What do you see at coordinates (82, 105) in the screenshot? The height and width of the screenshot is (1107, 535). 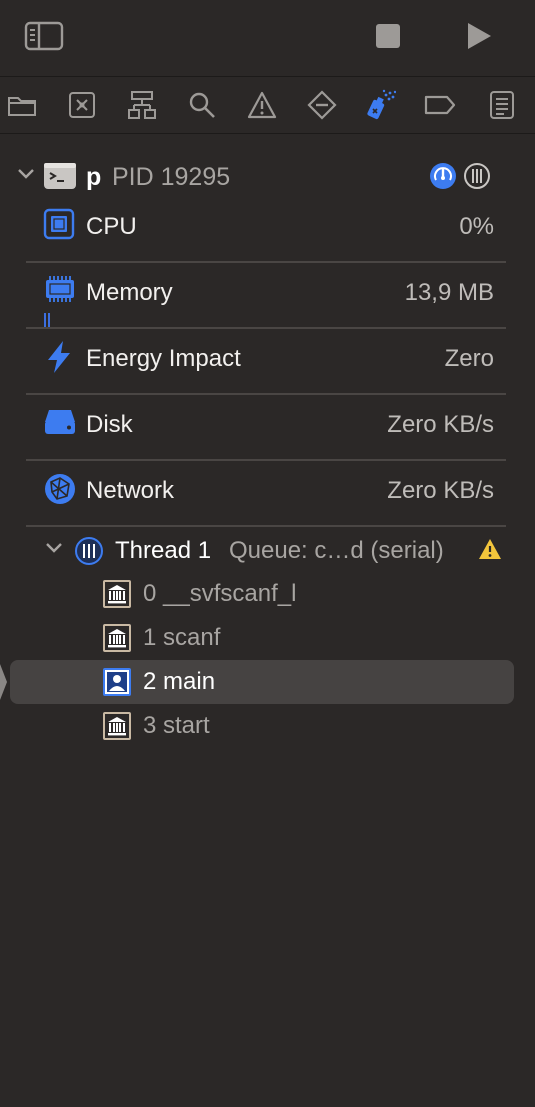 I see `source-control-icon` at bounding box center [82, 105].